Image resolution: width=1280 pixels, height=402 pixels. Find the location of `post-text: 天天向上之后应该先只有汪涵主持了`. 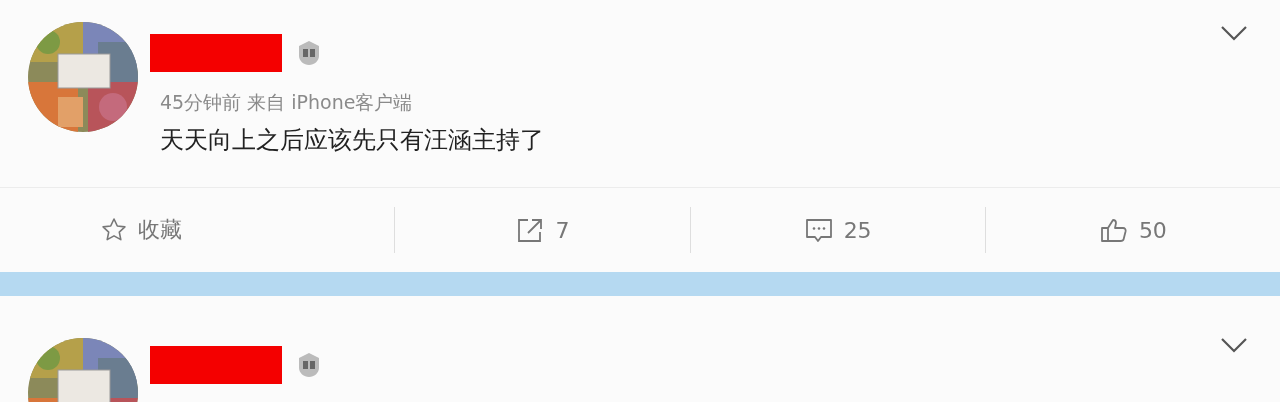

post-text: 天天向上之后应该先只有汪涵主持了 is located at coordinates (352, 140).